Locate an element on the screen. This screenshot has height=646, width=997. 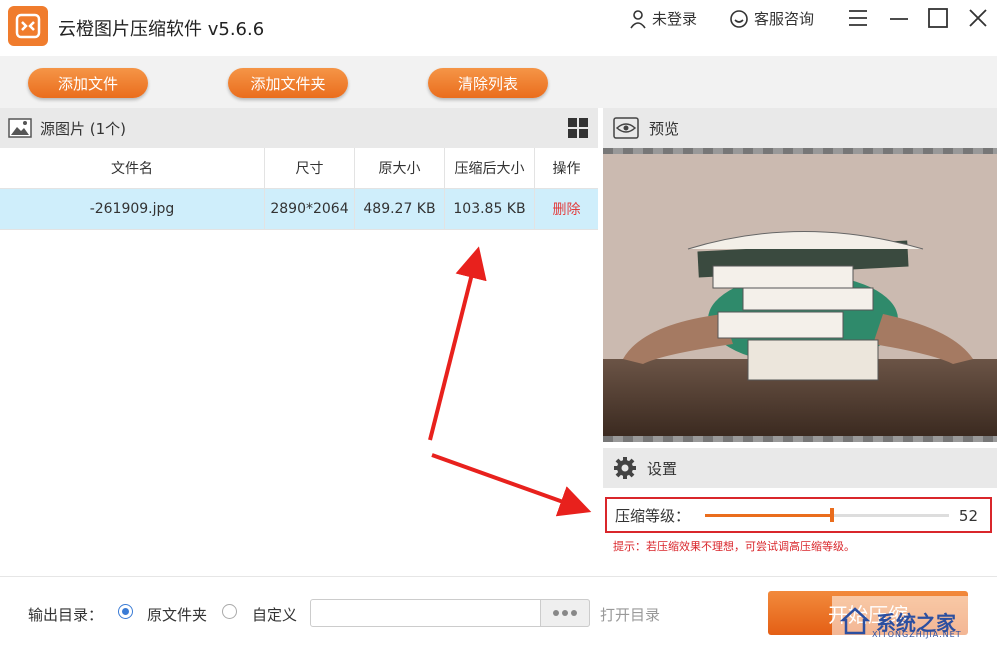
toolbar: 添加文件 添加文件夹 清除列表 is located at coordinates (498, 82).